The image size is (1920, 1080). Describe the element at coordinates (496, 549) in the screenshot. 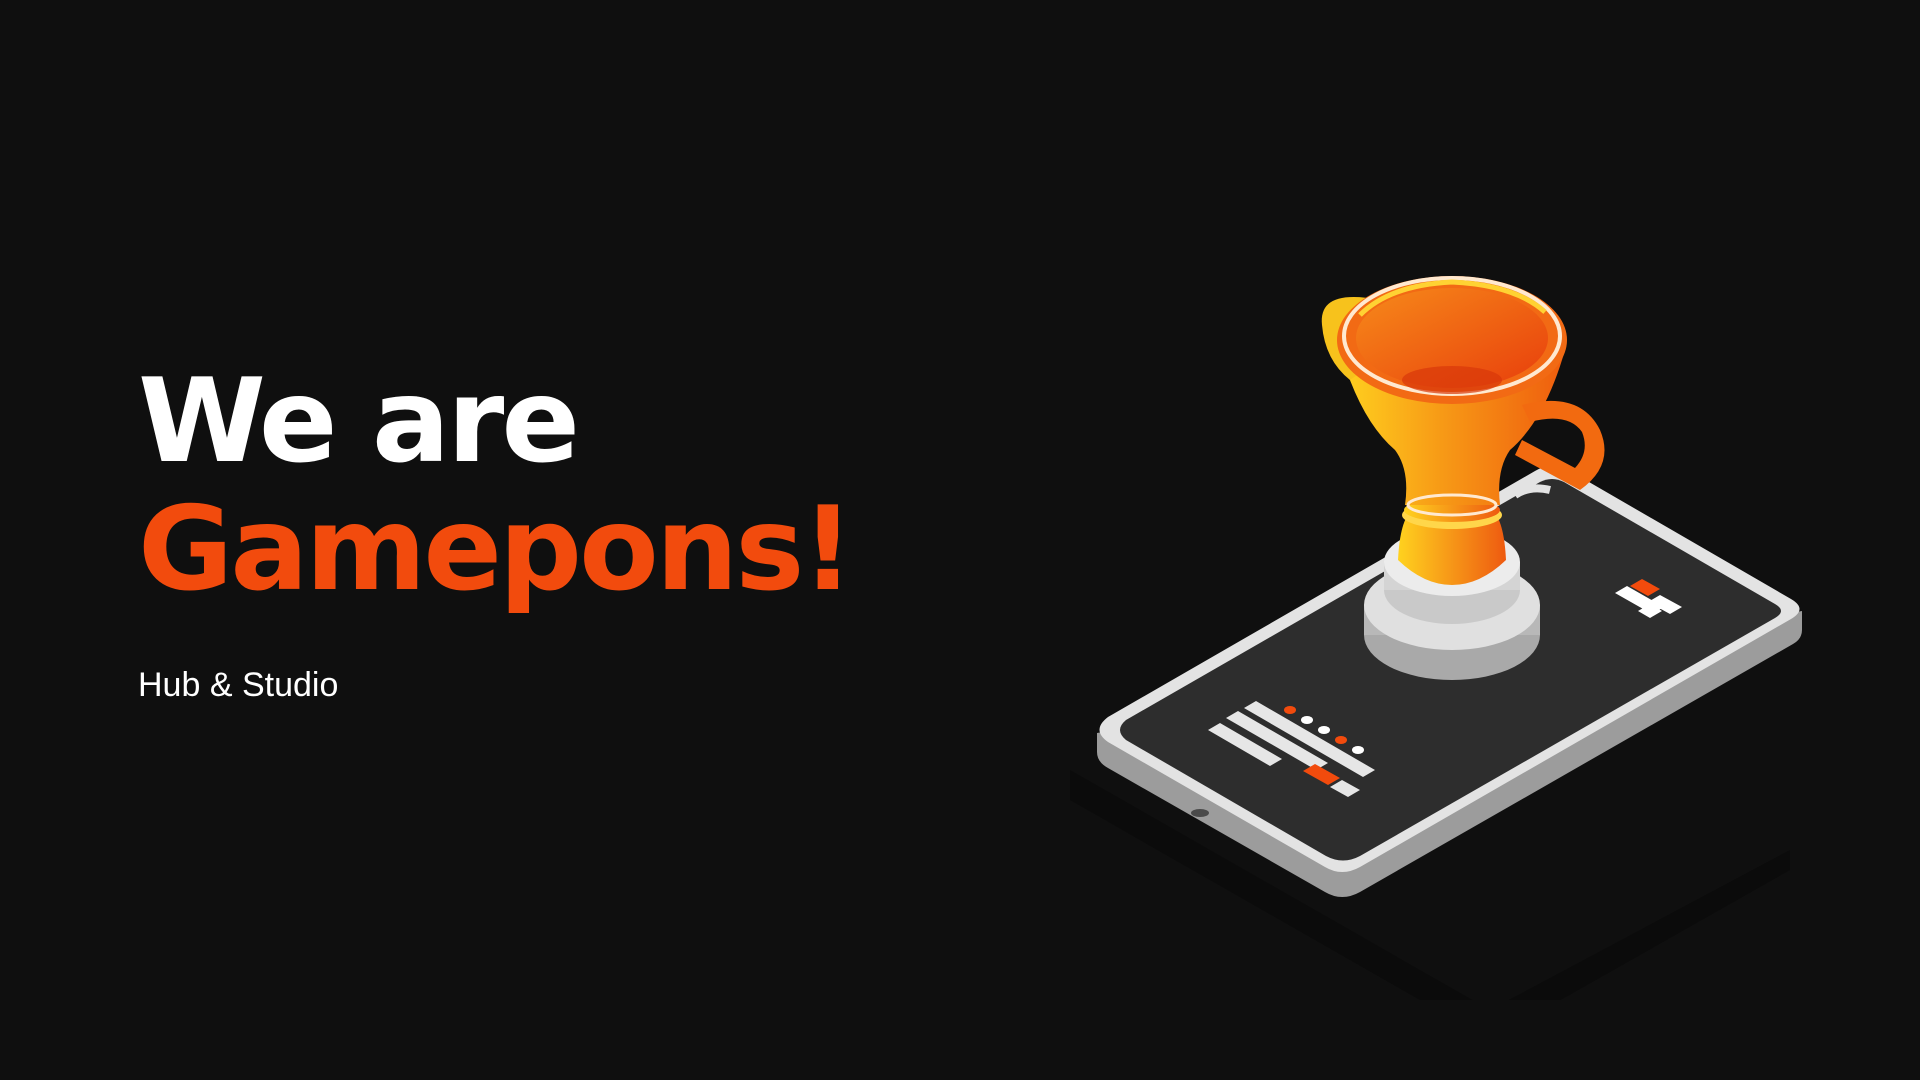

I see `headline-brand-name: Gamepons!` at that location.